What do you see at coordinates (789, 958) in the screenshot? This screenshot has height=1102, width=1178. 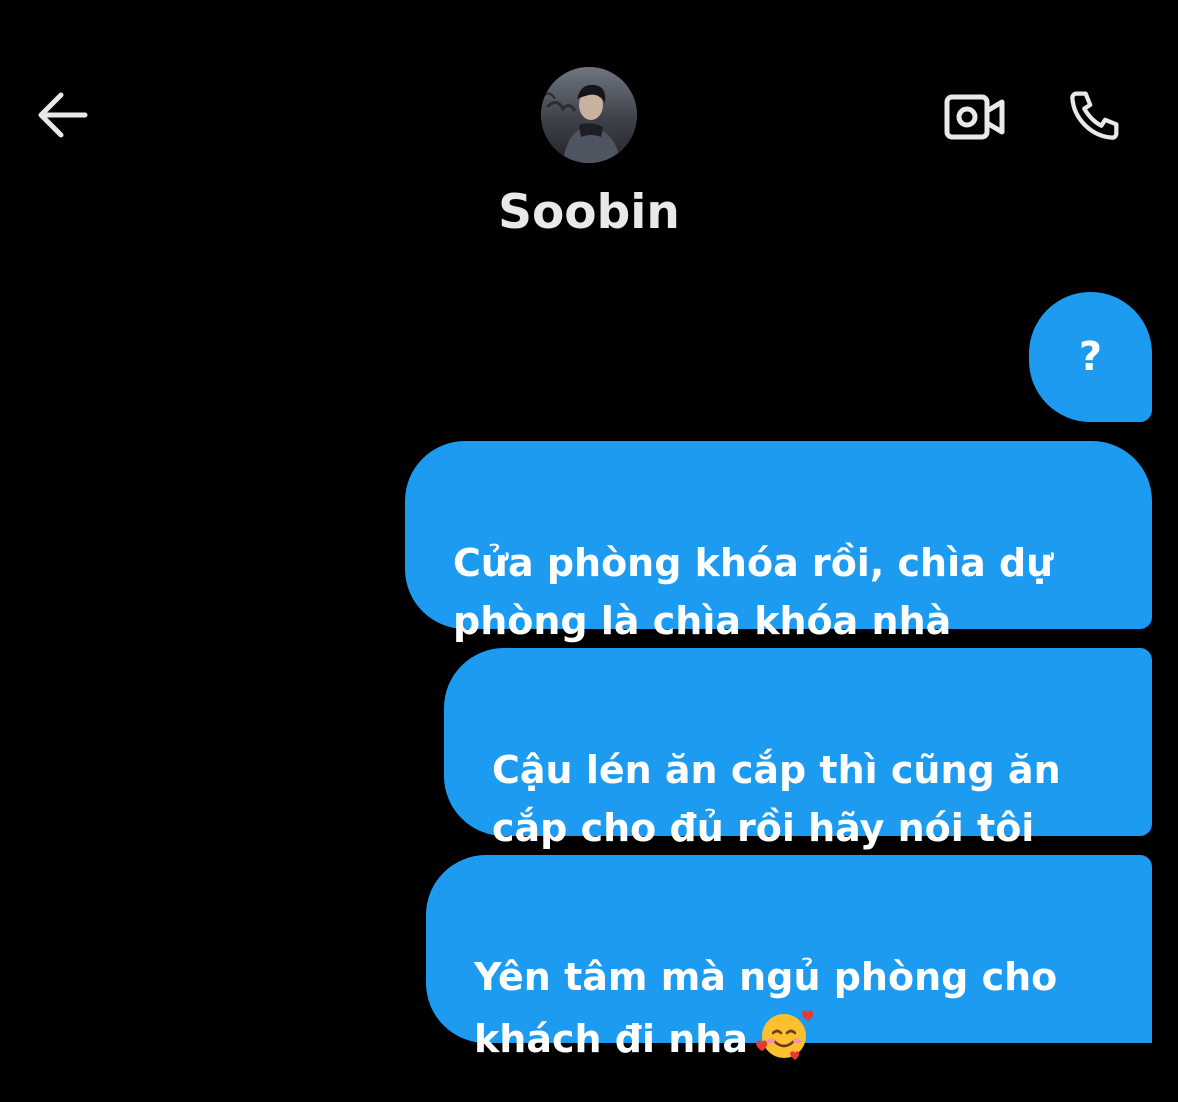 I see `message-bubble: Yên tâm mà ngủ phòng cho khách đi nha` at bounding box center [789, 958].